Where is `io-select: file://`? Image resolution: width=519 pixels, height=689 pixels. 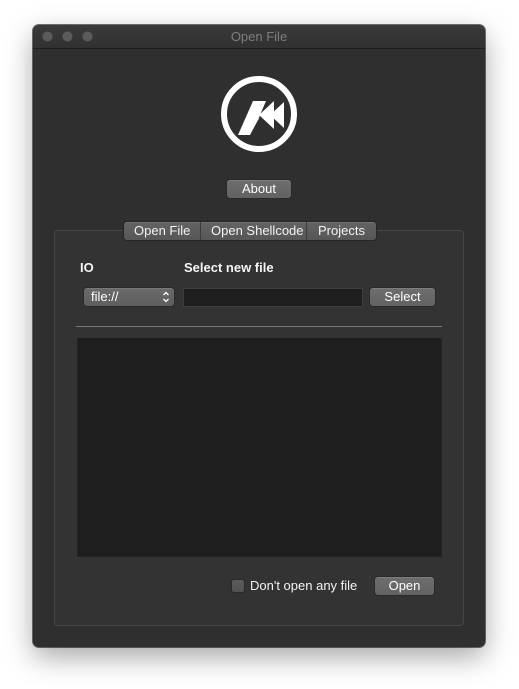
io-select: file:// is located at coordinates (129, 297).